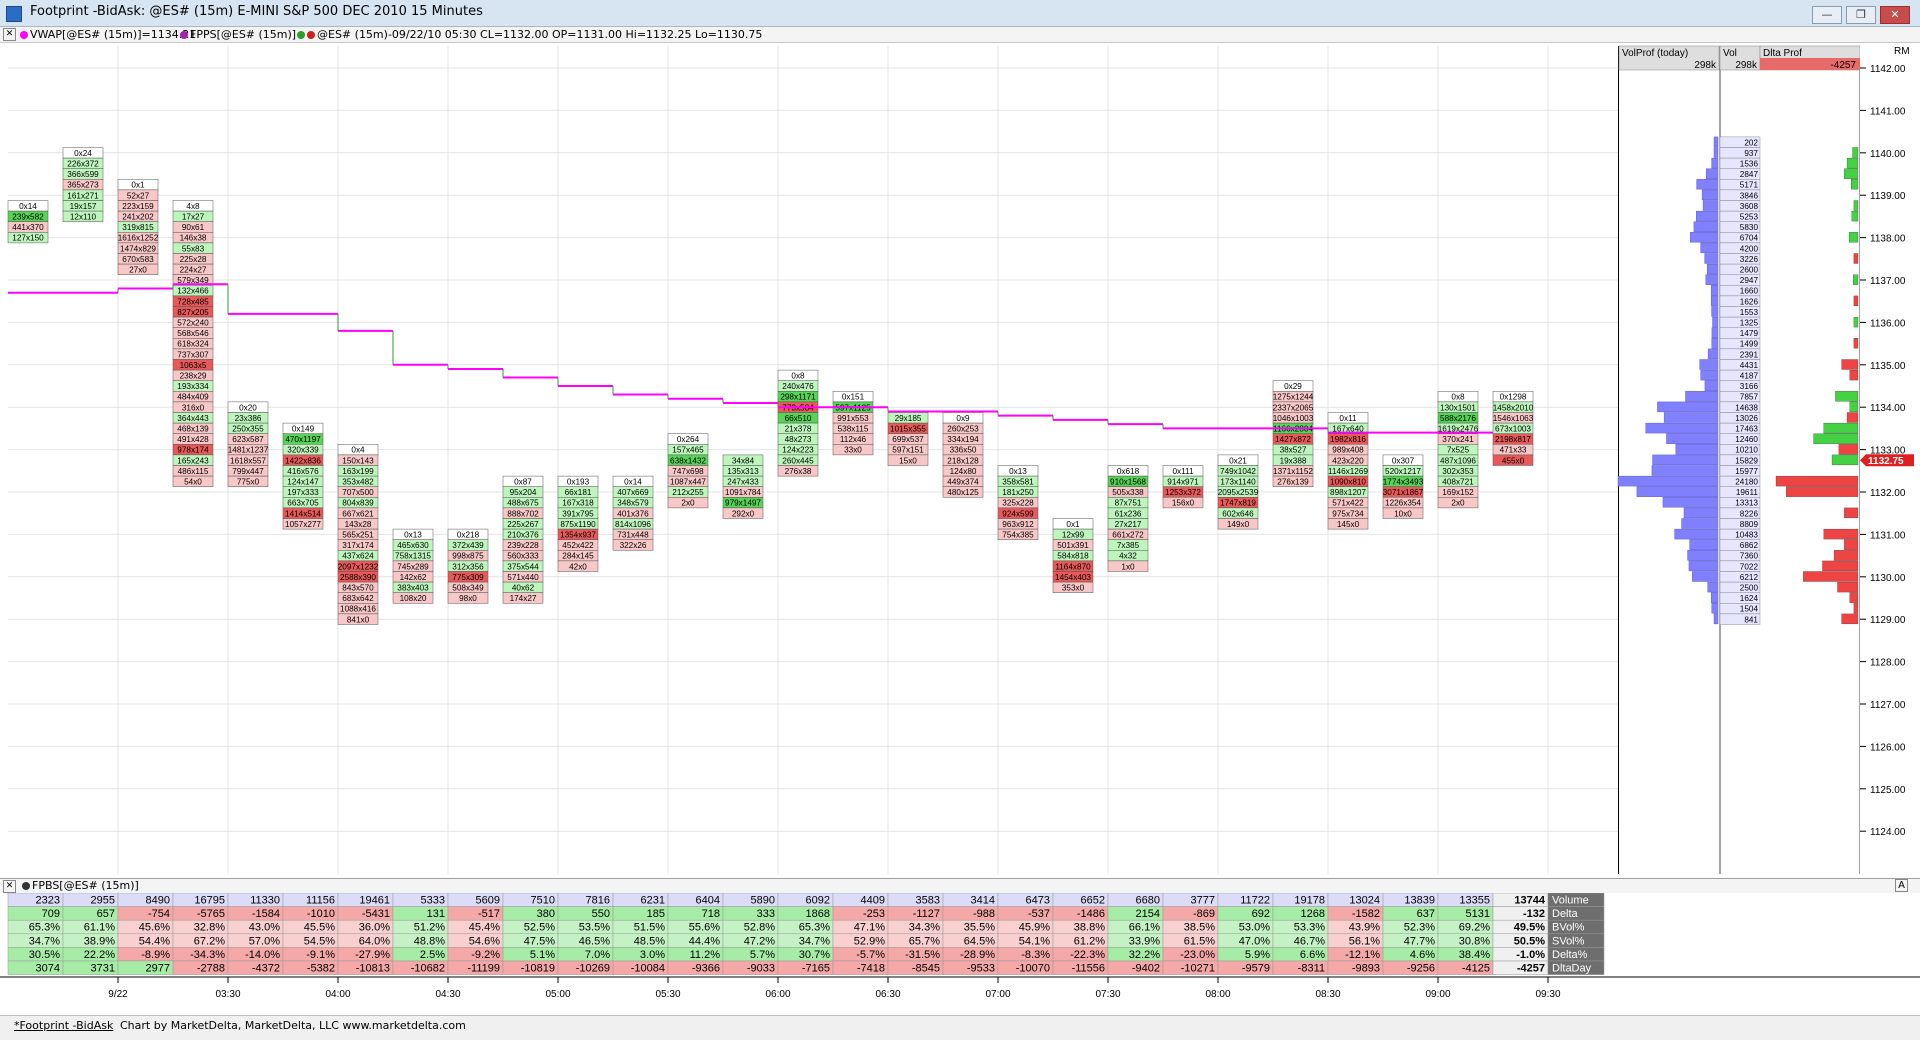 This screenshot has width=1920, height=1040. What do you see at coordinates (374, 941) in the screenshot?
I see `stats-cell-label: 64.0%` at bounding box center [374, 941].